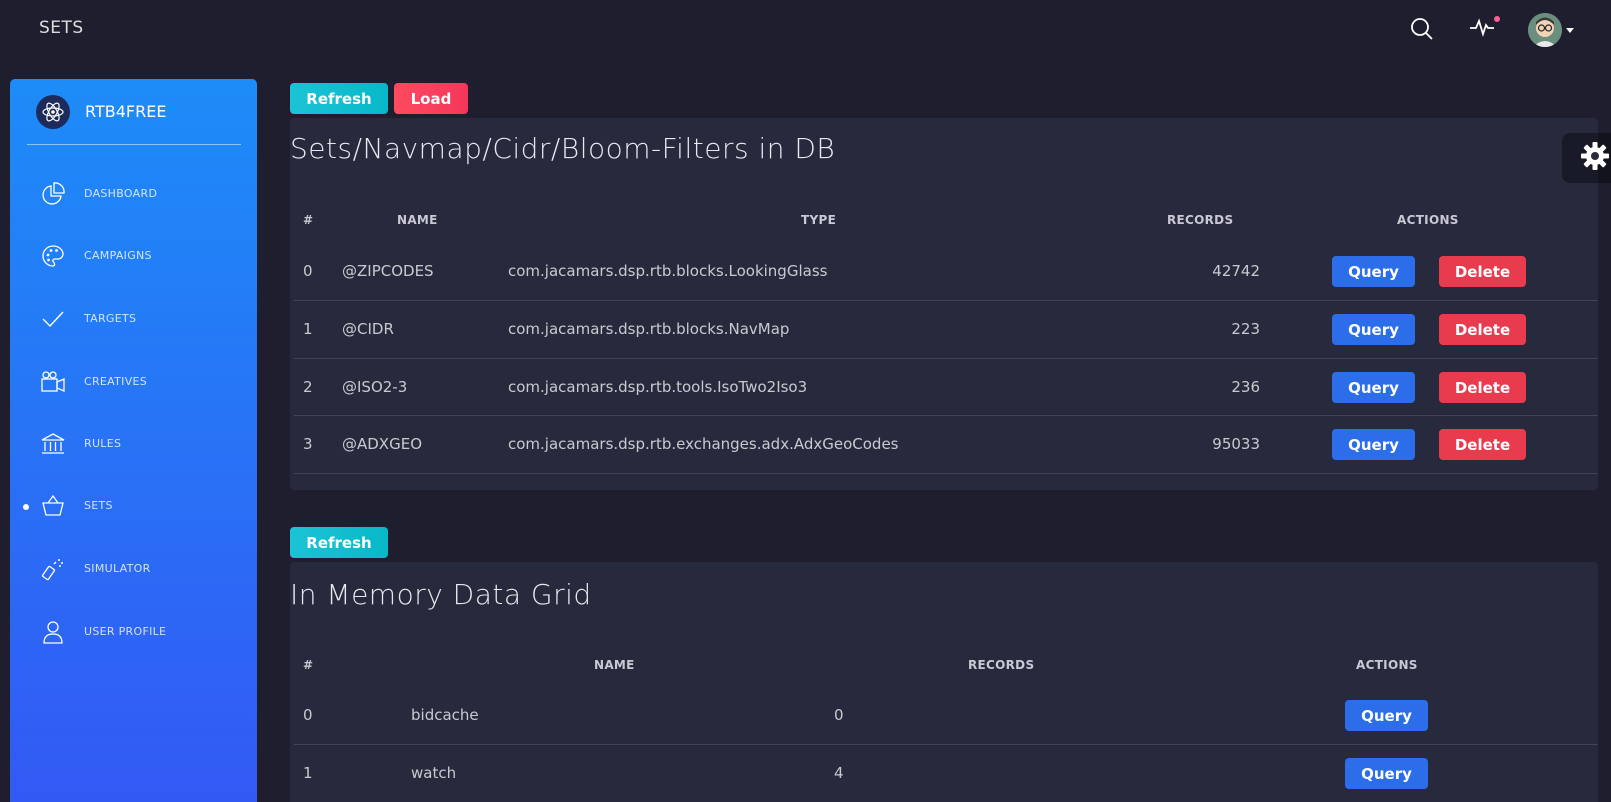  Describe the element at coordinates (53, 319) in the screenshot. I see `check-icon` at that location.